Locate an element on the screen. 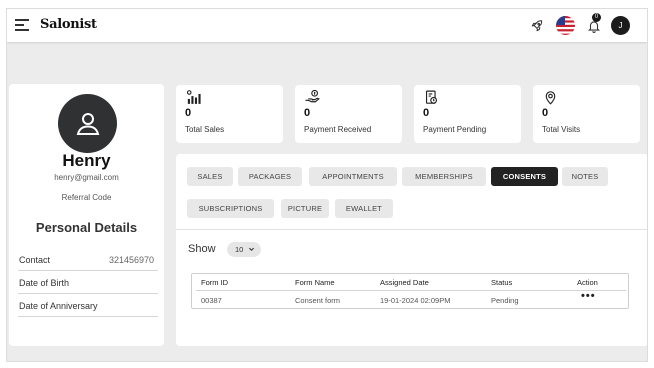  profile-name: Henry is located at coordinates (86, 160).